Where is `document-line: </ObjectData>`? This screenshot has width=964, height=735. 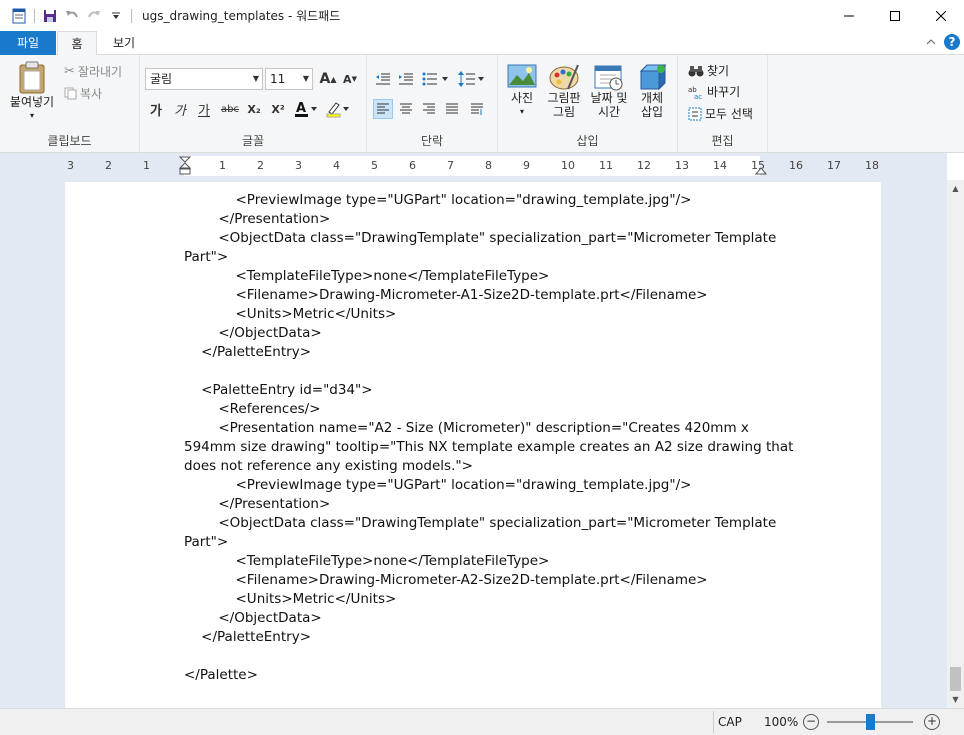 document-line: </ObjectData> is located at coordinates (253, 333).